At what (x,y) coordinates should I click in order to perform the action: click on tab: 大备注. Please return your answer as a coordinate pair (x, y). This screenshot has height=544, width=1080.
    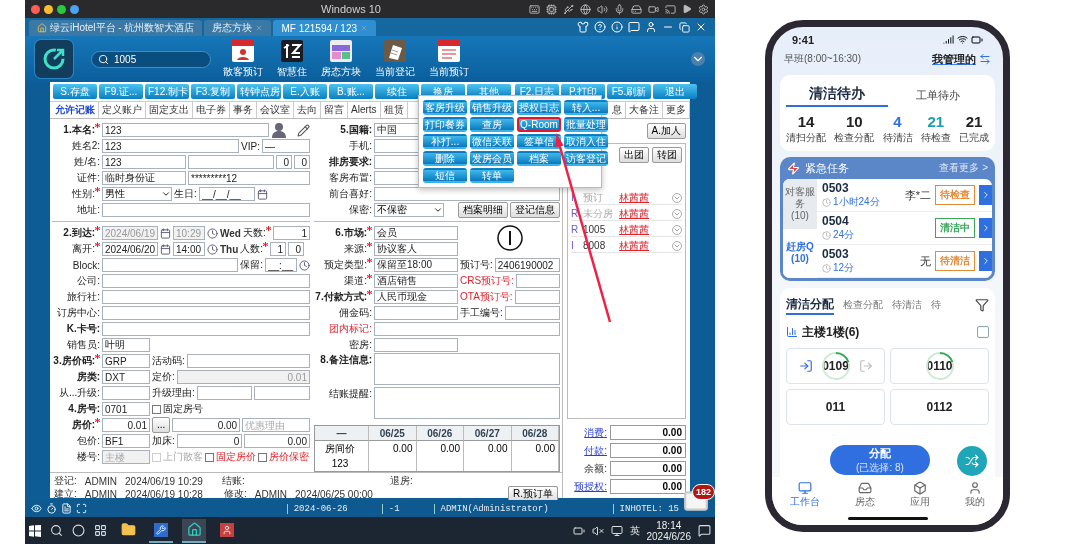
    Looking at the image, I should click on (644, 110).